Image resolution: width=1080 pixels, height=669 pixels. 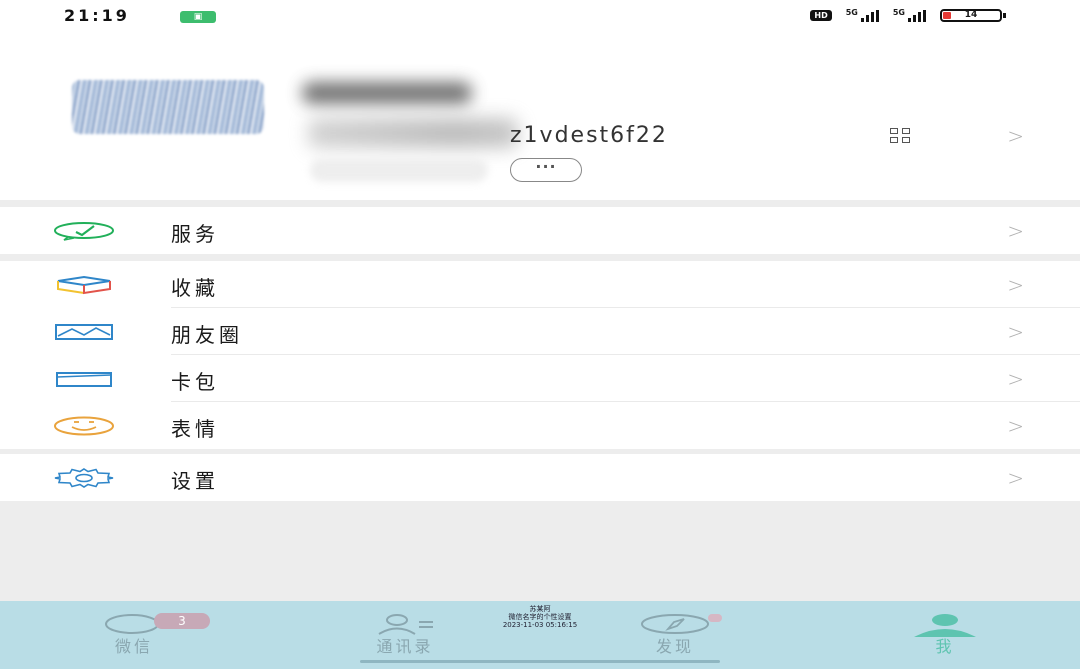 What do you see at coordinates (195, 288) in the screenshot?
I see `menu-label: 收藏` at bounding box center [195, 288].